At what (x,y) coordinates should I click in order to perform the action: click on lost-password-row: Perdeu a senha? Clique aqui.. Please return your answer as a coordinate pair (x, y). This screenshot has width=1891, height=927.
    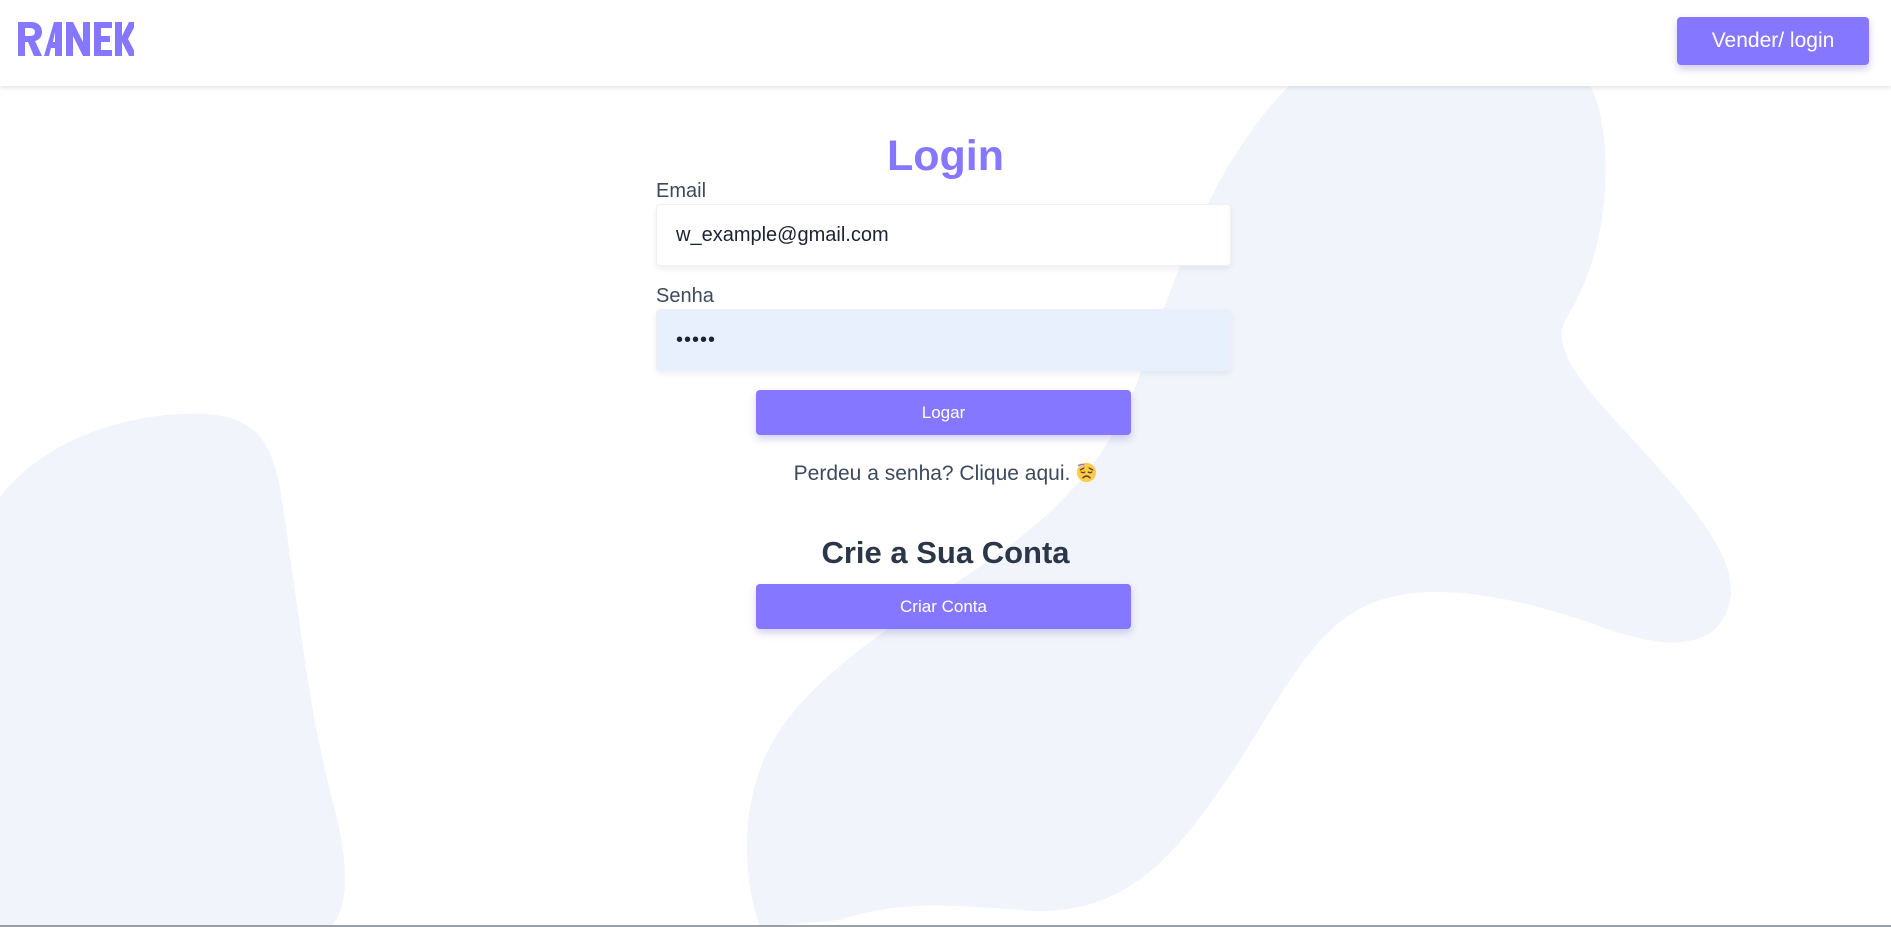
    Looking at the image, I should click on (945, 474).